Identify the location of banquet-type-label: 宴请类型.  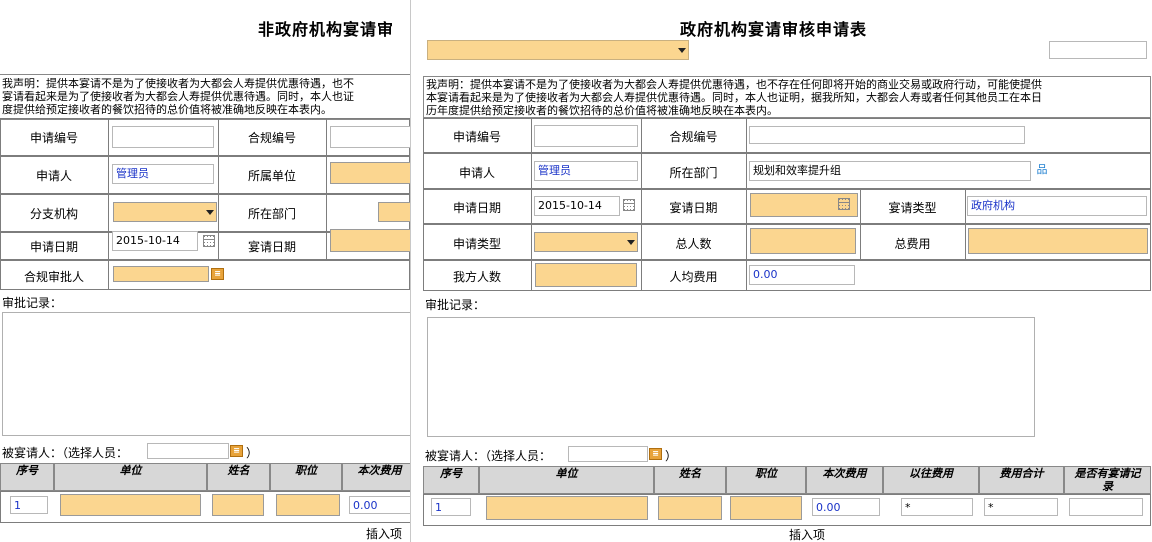
(912, 208).